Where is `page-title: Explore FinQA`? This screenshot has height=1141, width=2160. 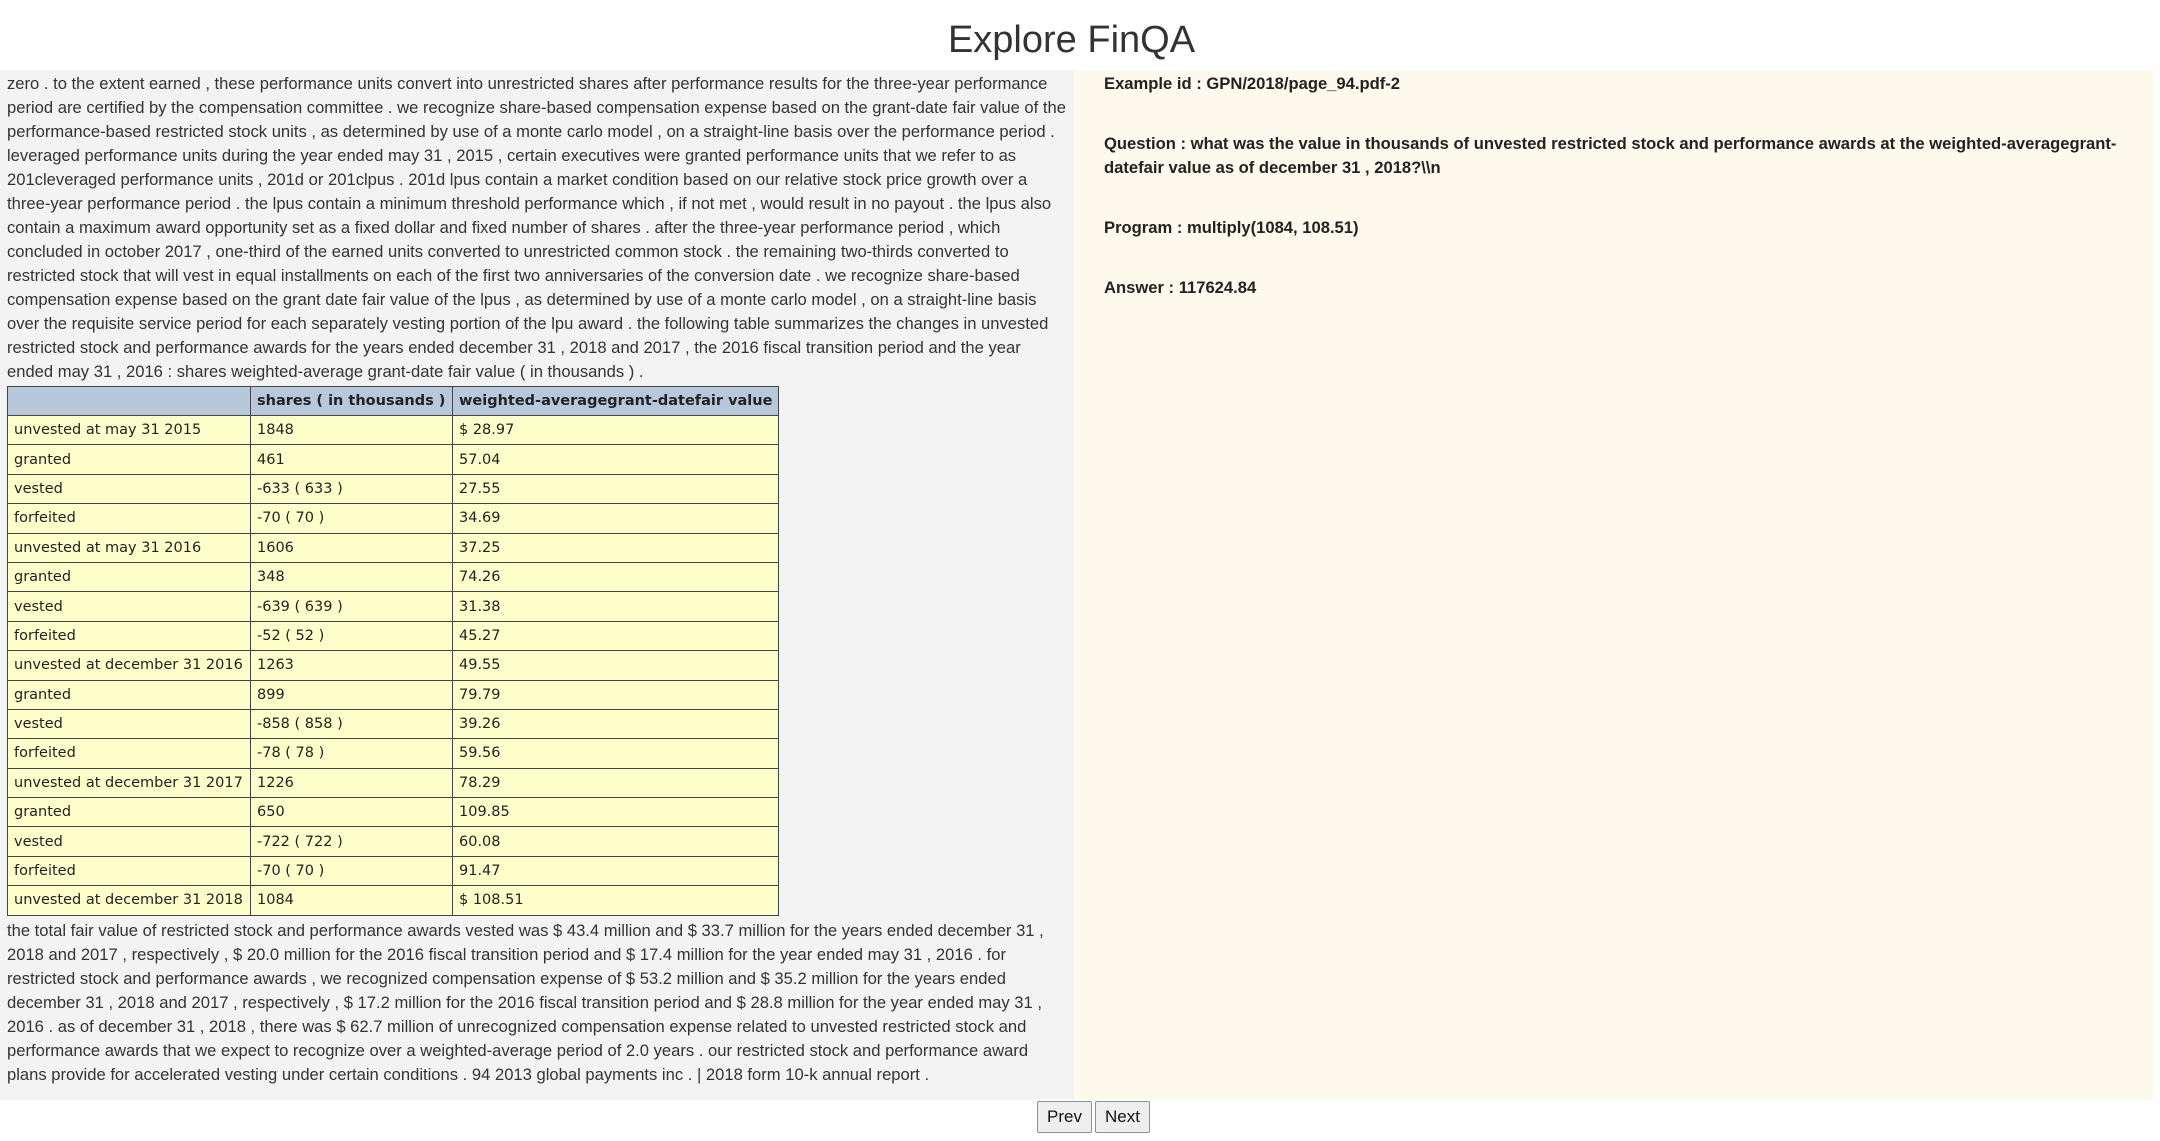
page-title: Explore FinQA is located at coordinates (1071, 40).